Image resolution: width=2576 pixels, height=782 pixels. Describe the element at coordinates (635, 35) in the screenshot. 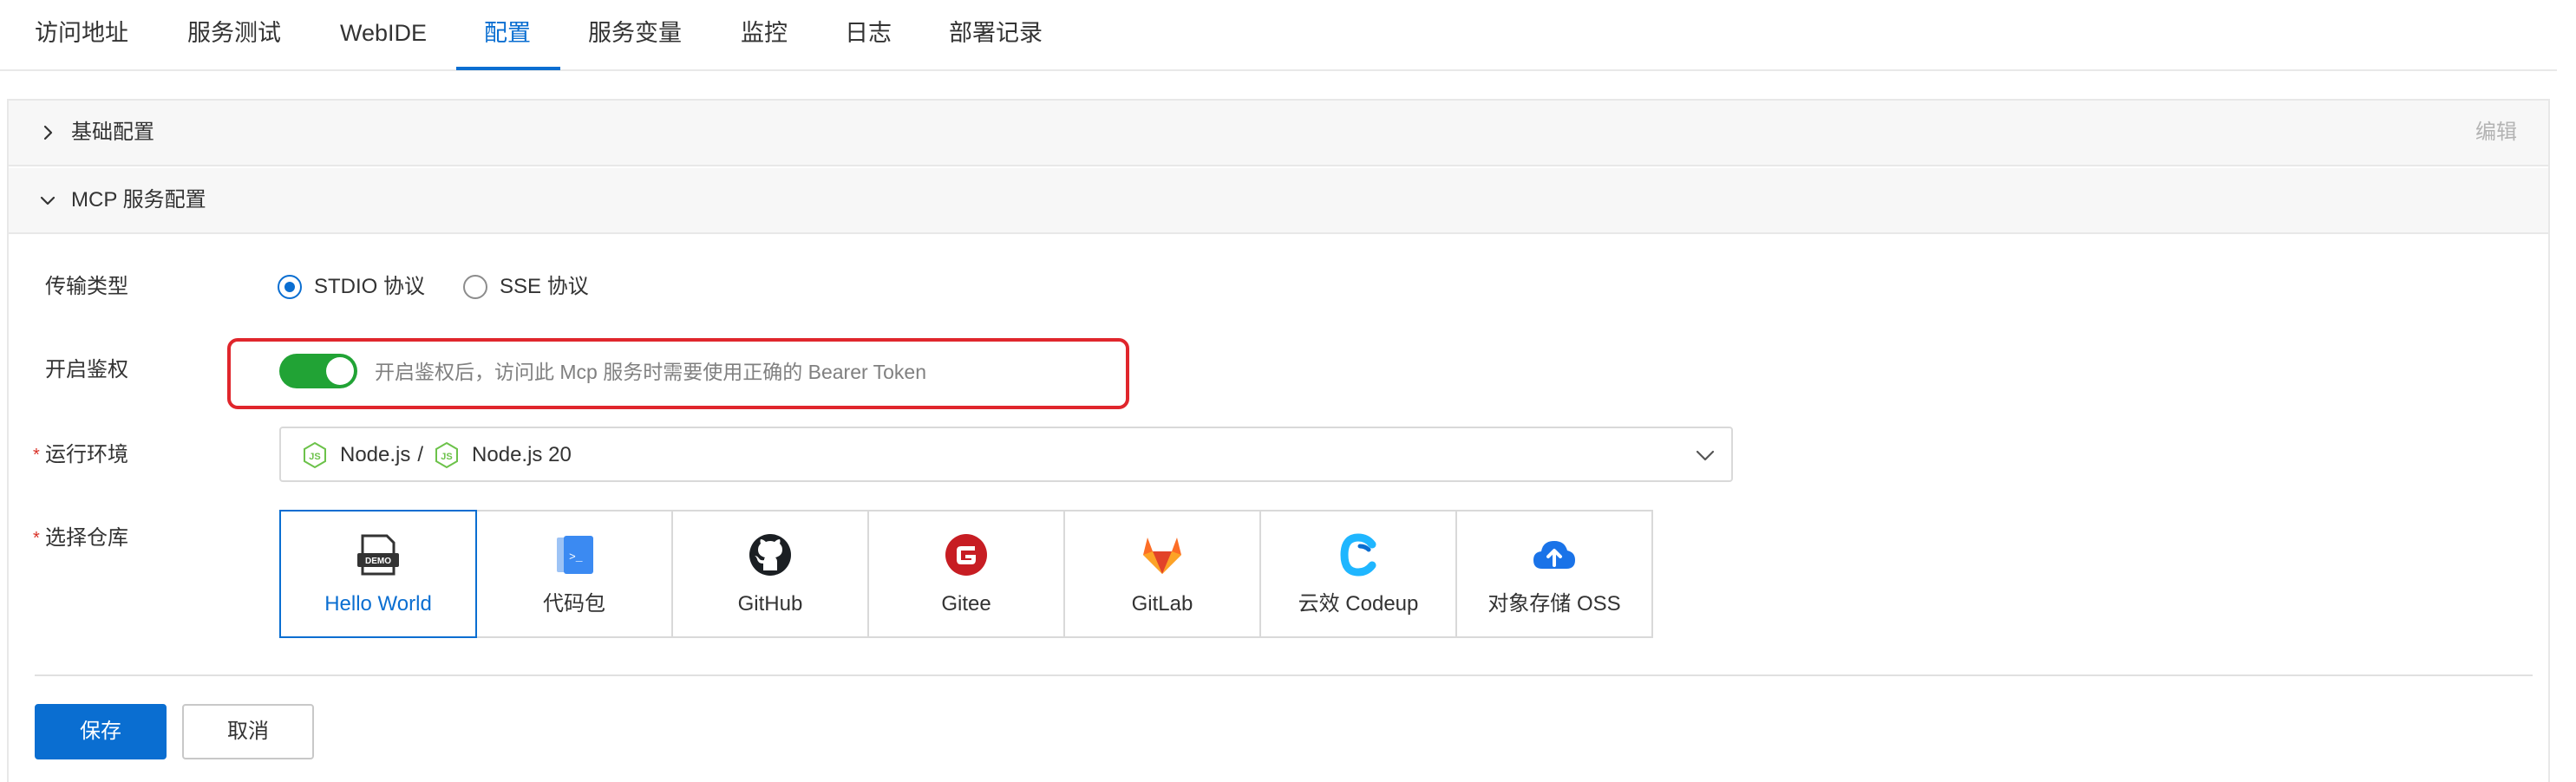

I see `tab-service-variables: 服务变量` at that location.